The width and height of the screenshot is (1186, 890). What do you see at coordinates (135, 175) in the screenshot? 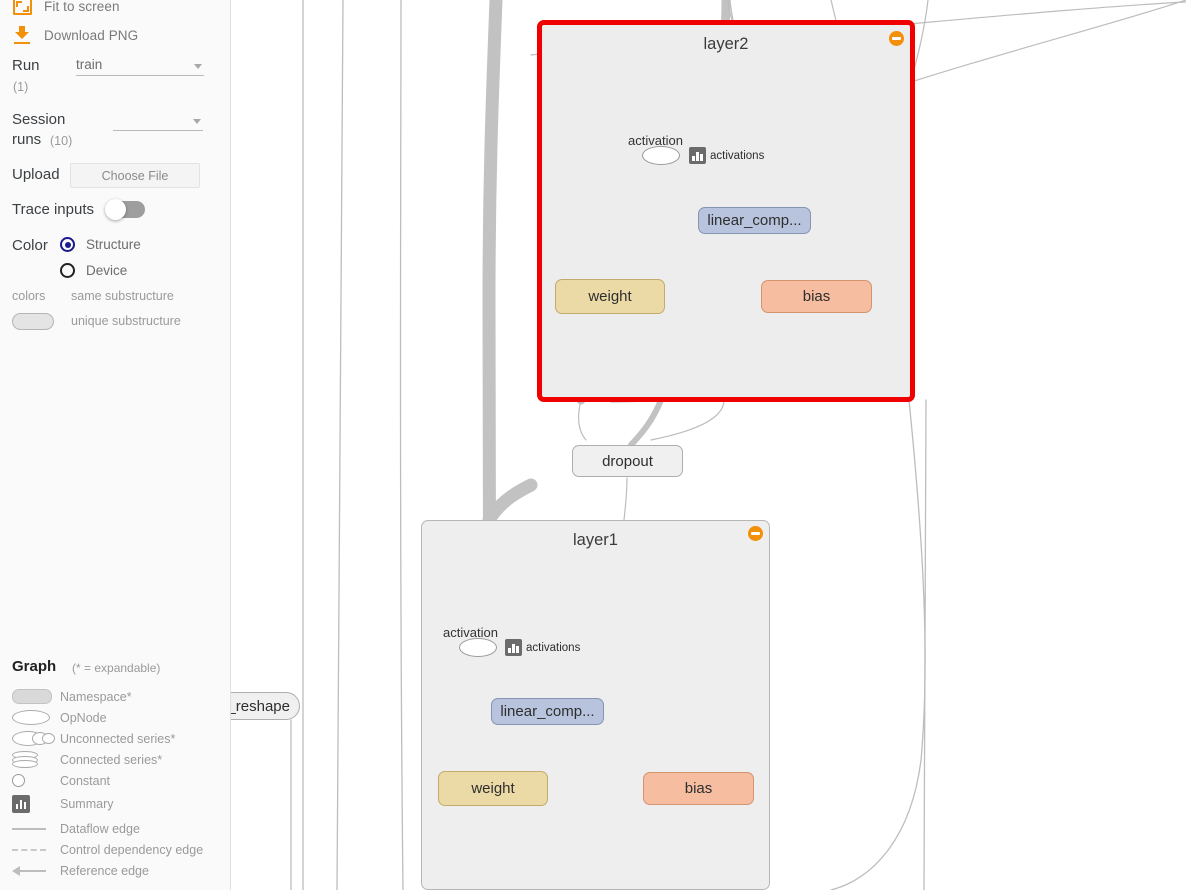
I see `choose-file-button: Choose File` at bounding box center [135, 175].